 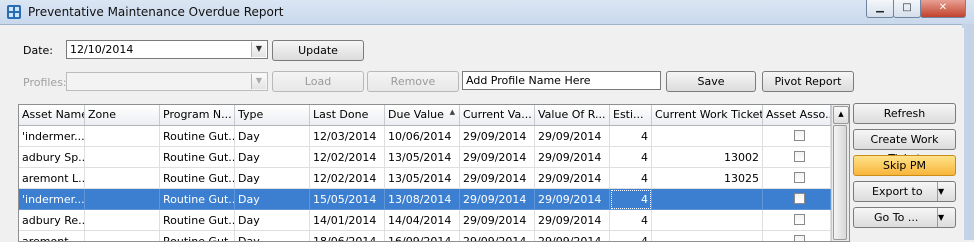 I want to click on profile-name-input: Add Profile Name Here, so click(x=561, y=80).